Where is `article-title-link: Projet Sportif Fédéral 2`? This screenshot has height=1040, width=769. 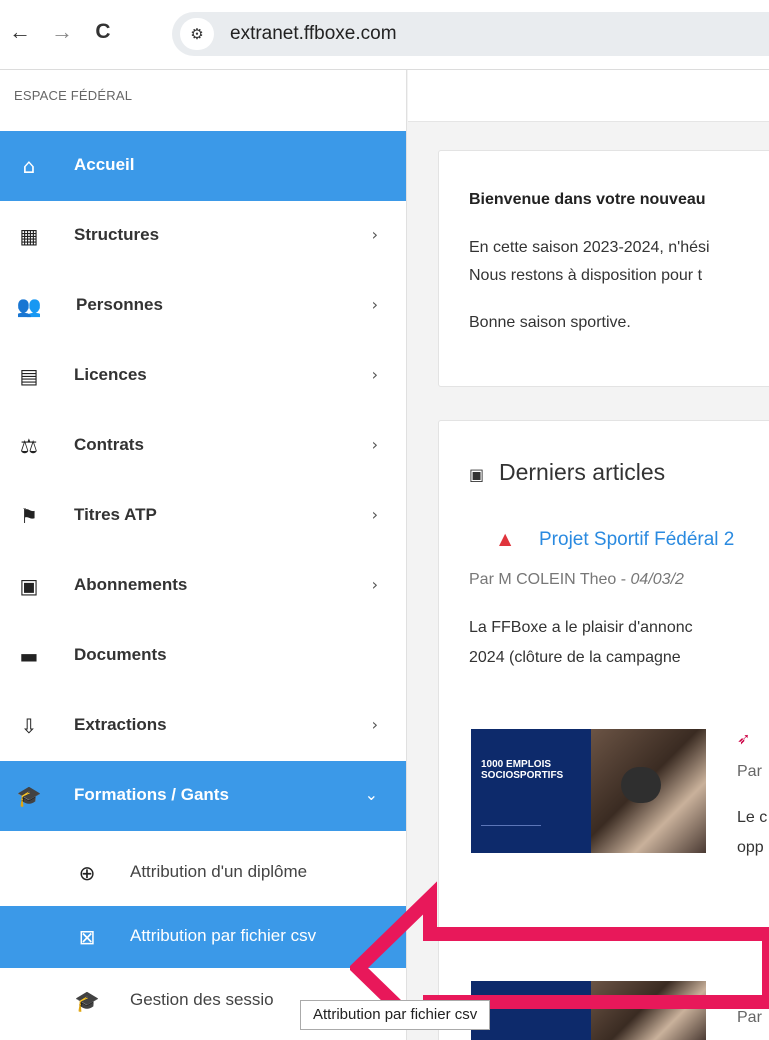 article-title-link: Projet Sportif Fédéral 2 is located at coordinates (636, 540).